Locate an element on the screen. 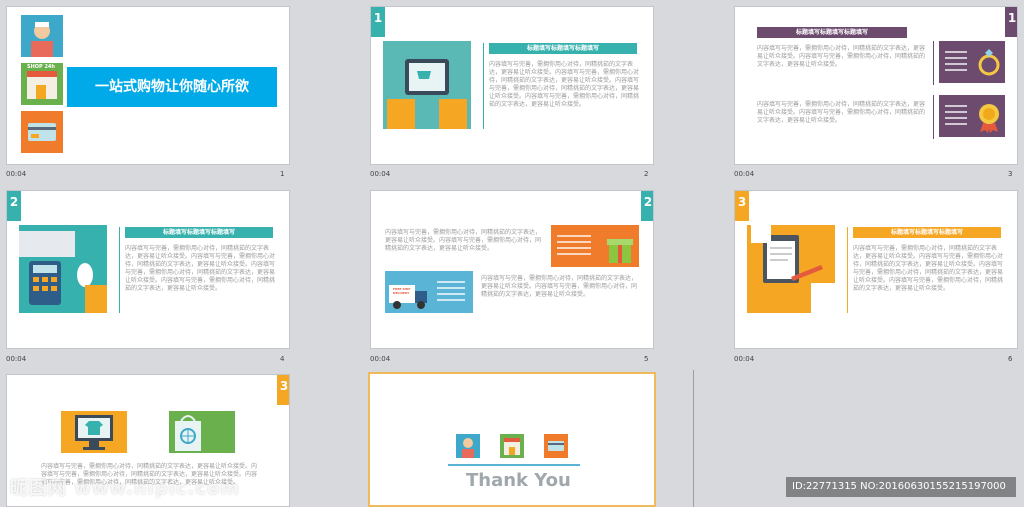  cover-title: 一站式购物让你随心所欲 is located at coordinates (172, 87).